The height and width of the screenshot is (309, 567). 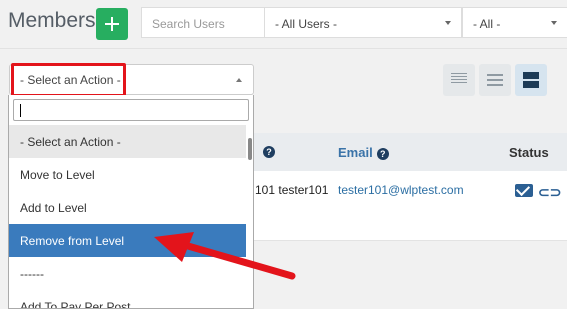 What do you see at coordinates (240, 261) in the screenshot?
I see `annotation-arrow-shaft` at bounding box center [240, 261].